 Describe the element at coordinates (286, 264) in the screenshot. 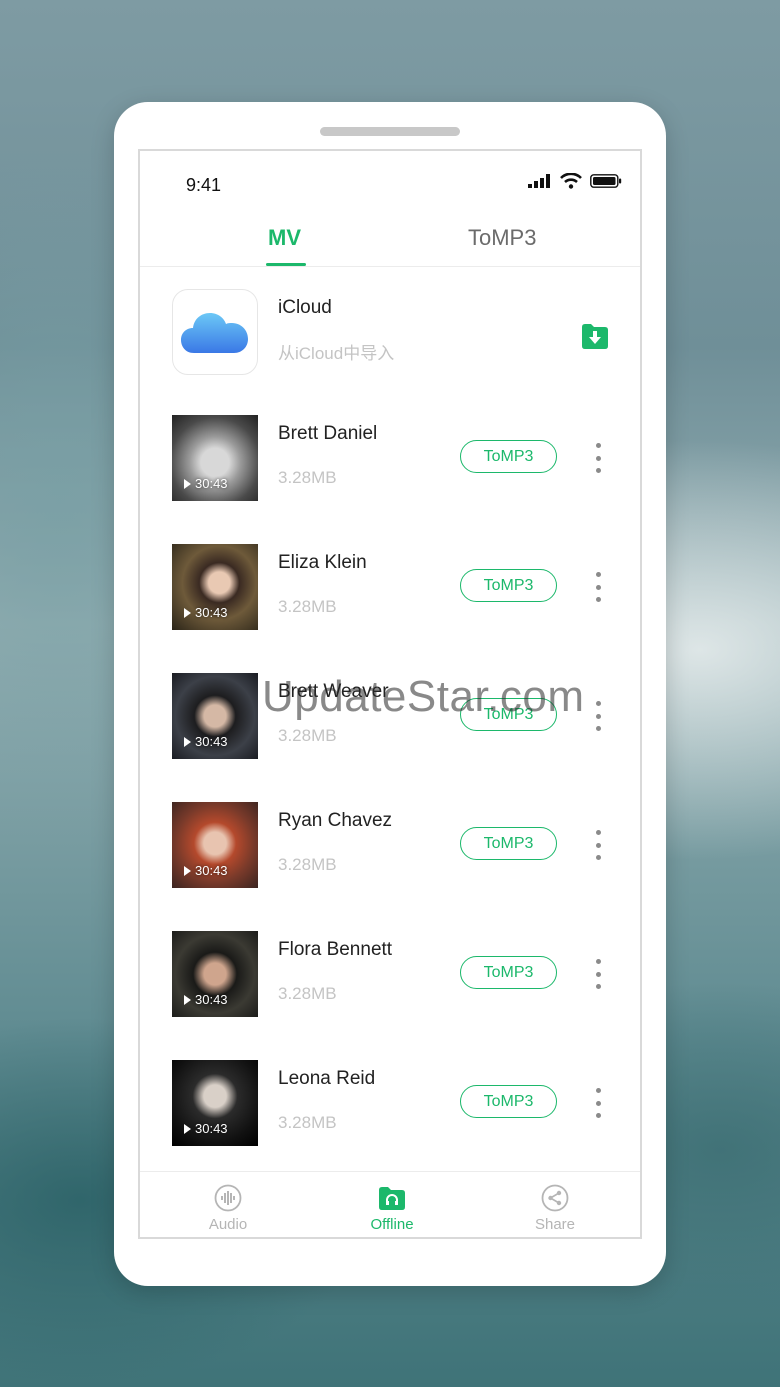

I see `active-tab-indicator` at that location.